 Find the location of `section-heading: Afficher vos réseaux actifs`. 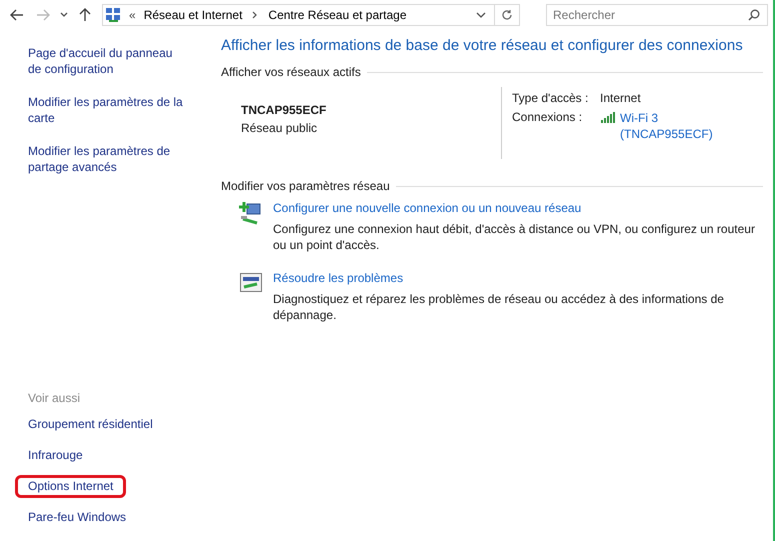

section-heading: Afficher vos réseaux actifs is located at coordinates (291, 72).